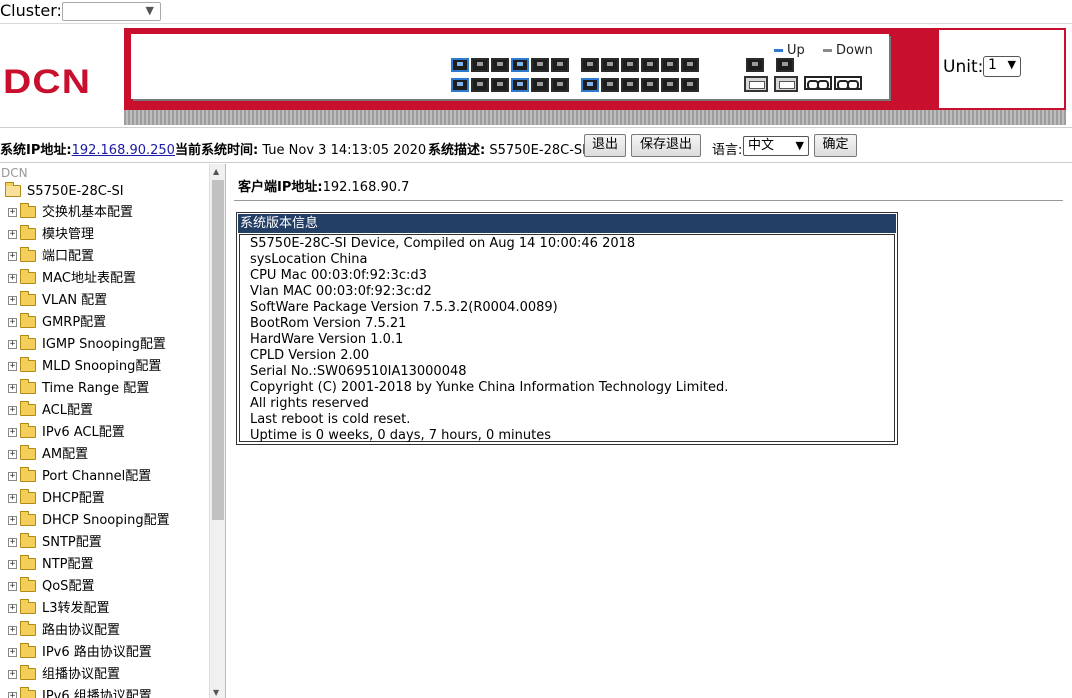 This screenshot has height=698, width=1072. Describe the element at coordinates (80, 653) in the screenshot. I see `sidebar-item: + IPv6 路由协议配置` at that location.